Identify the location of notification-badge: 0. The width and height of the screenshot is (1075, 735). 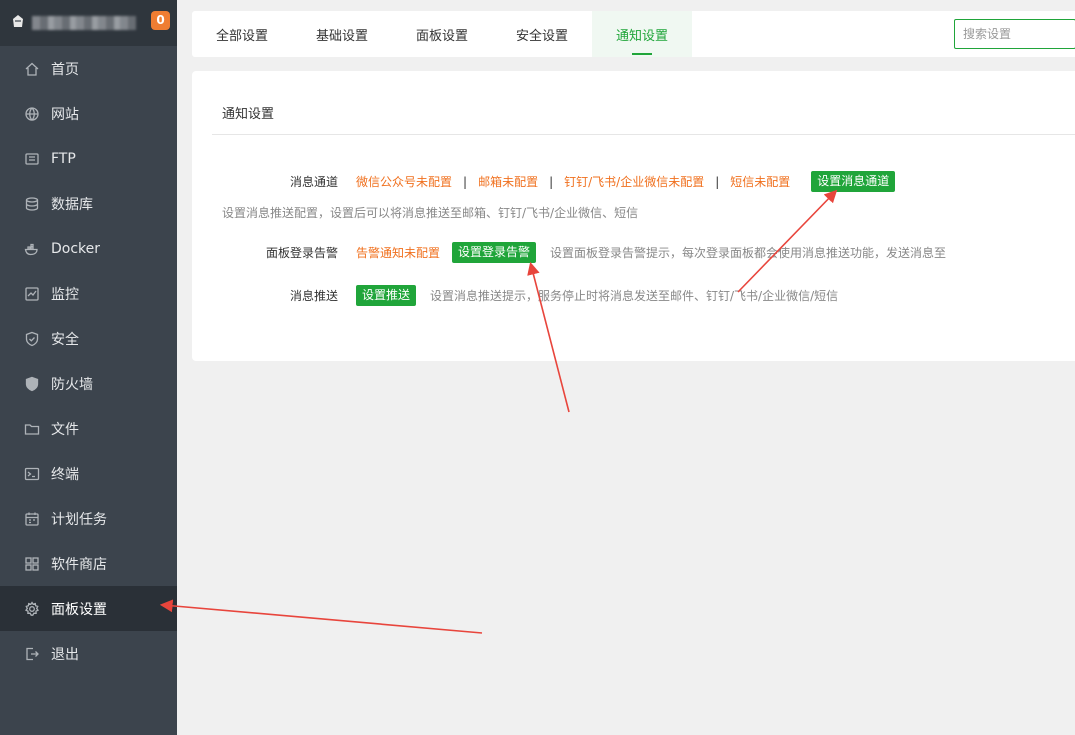
(160, 20).